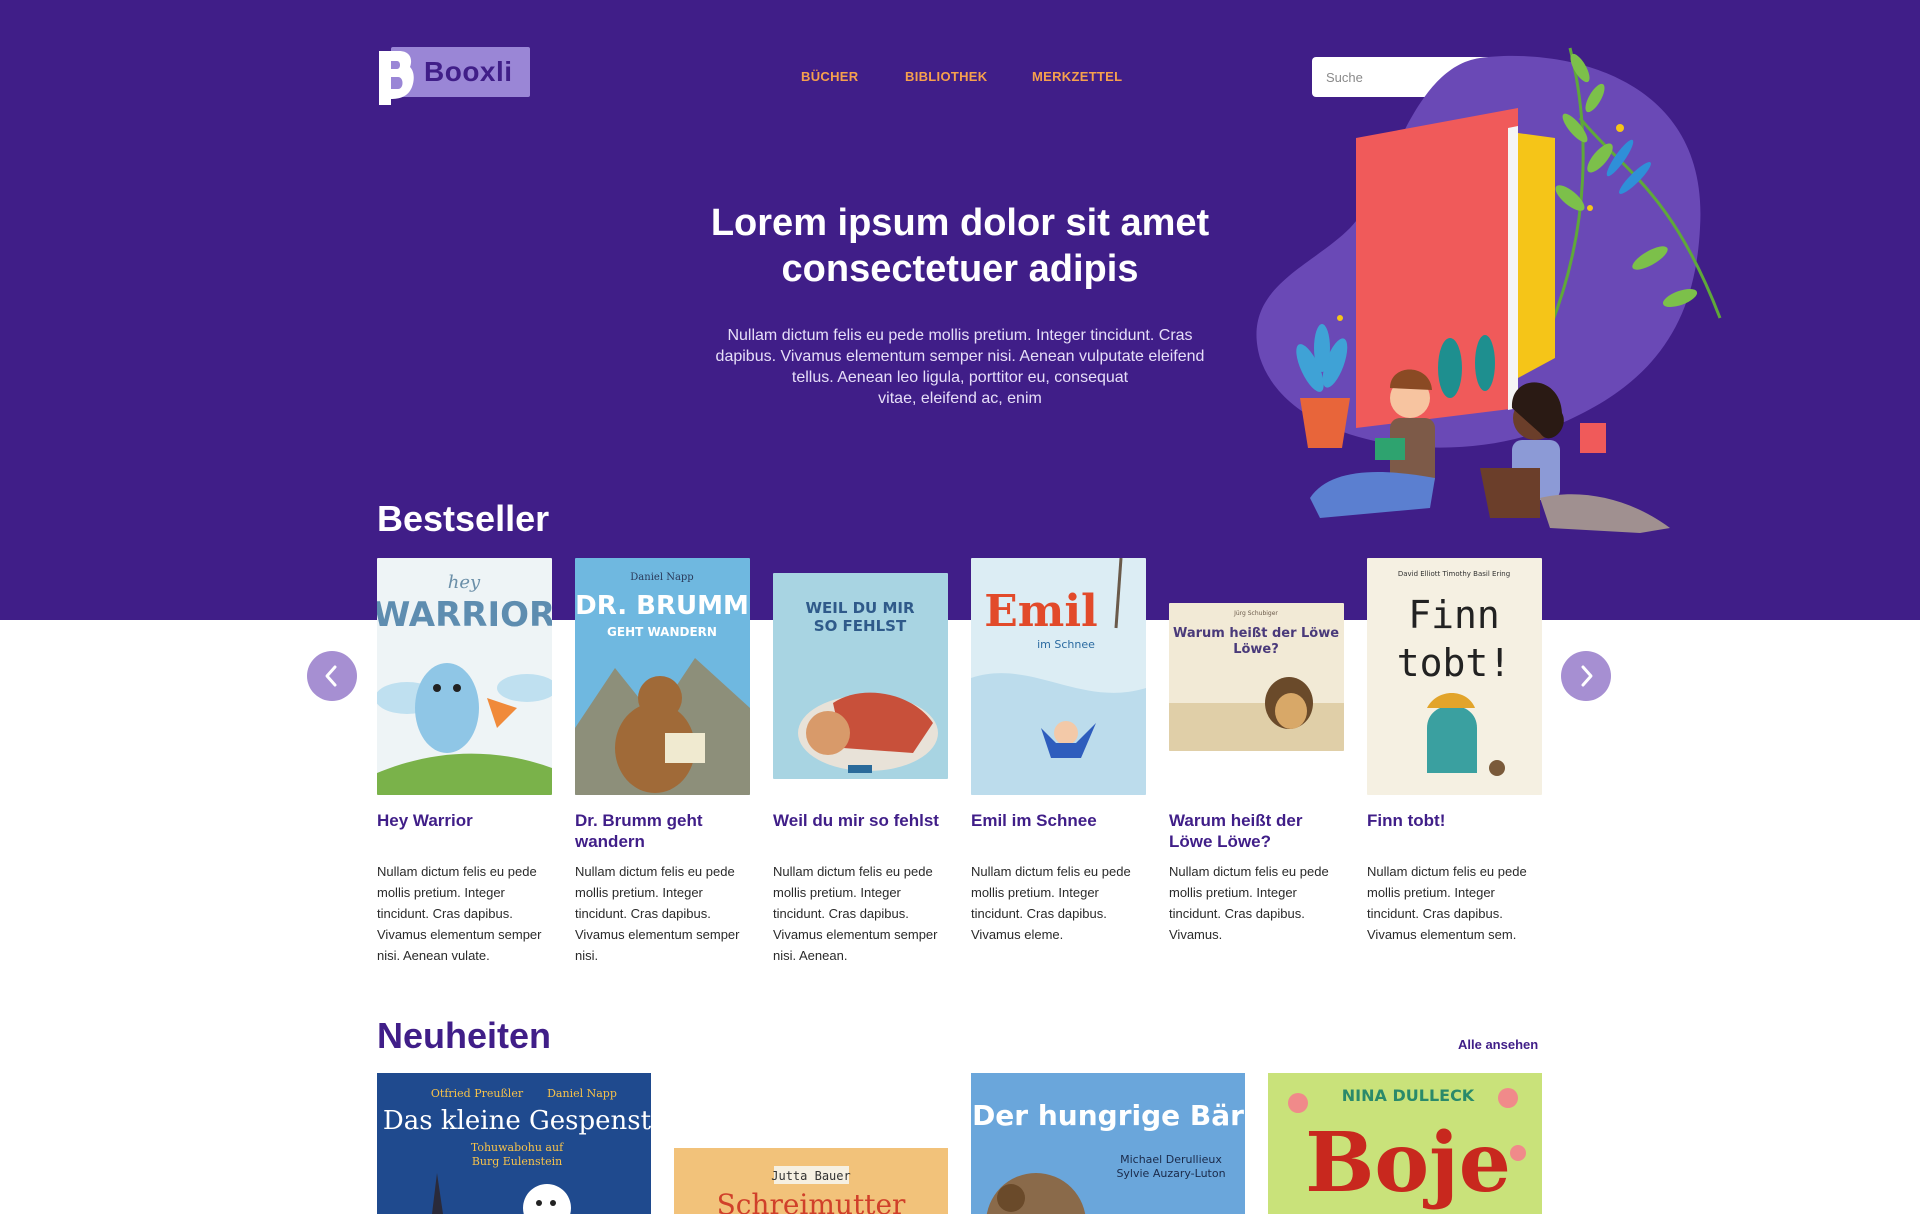  I want to click on nav-item-buecher: BÜCHER, so click(829, 76).